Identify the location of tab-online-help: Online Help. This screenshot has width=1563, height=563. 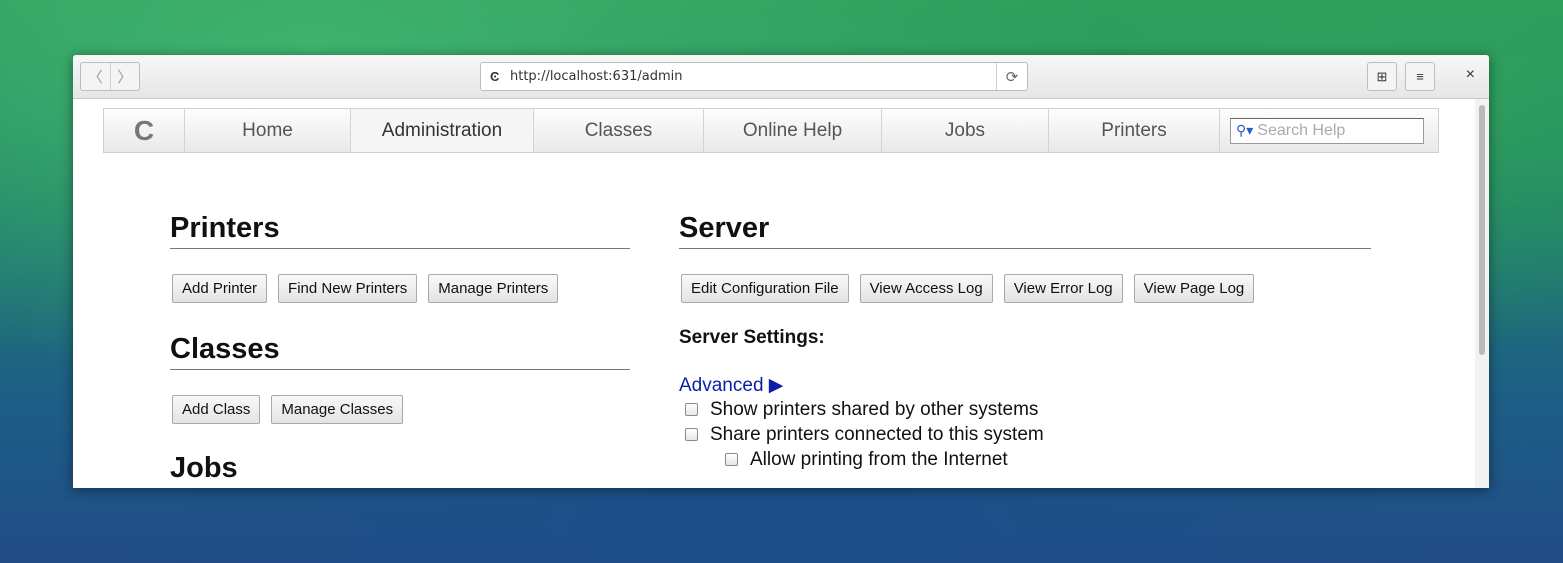
(793, 130).